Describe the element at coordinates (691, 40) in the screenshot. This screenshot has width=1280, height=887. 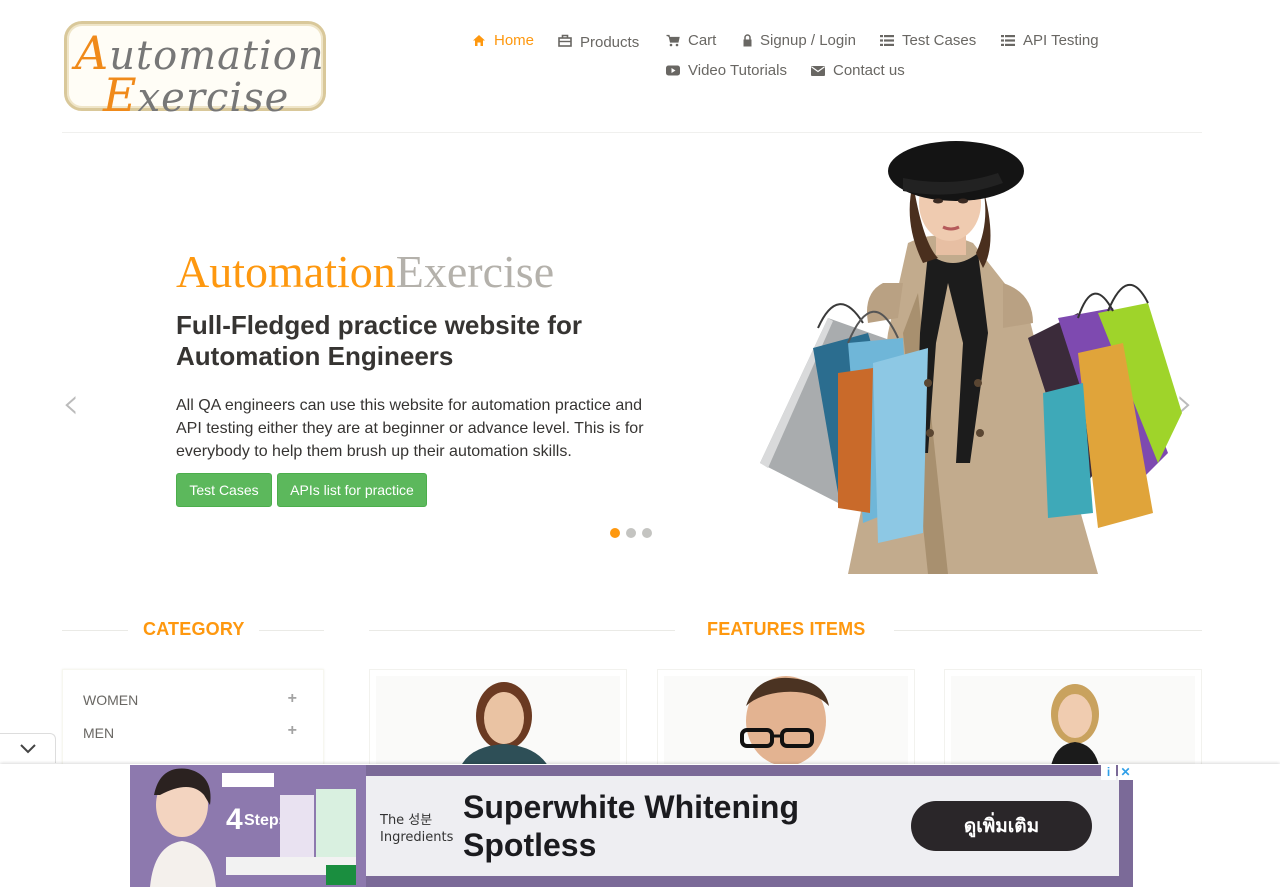
I see `nav-cart: Cart` at that location.